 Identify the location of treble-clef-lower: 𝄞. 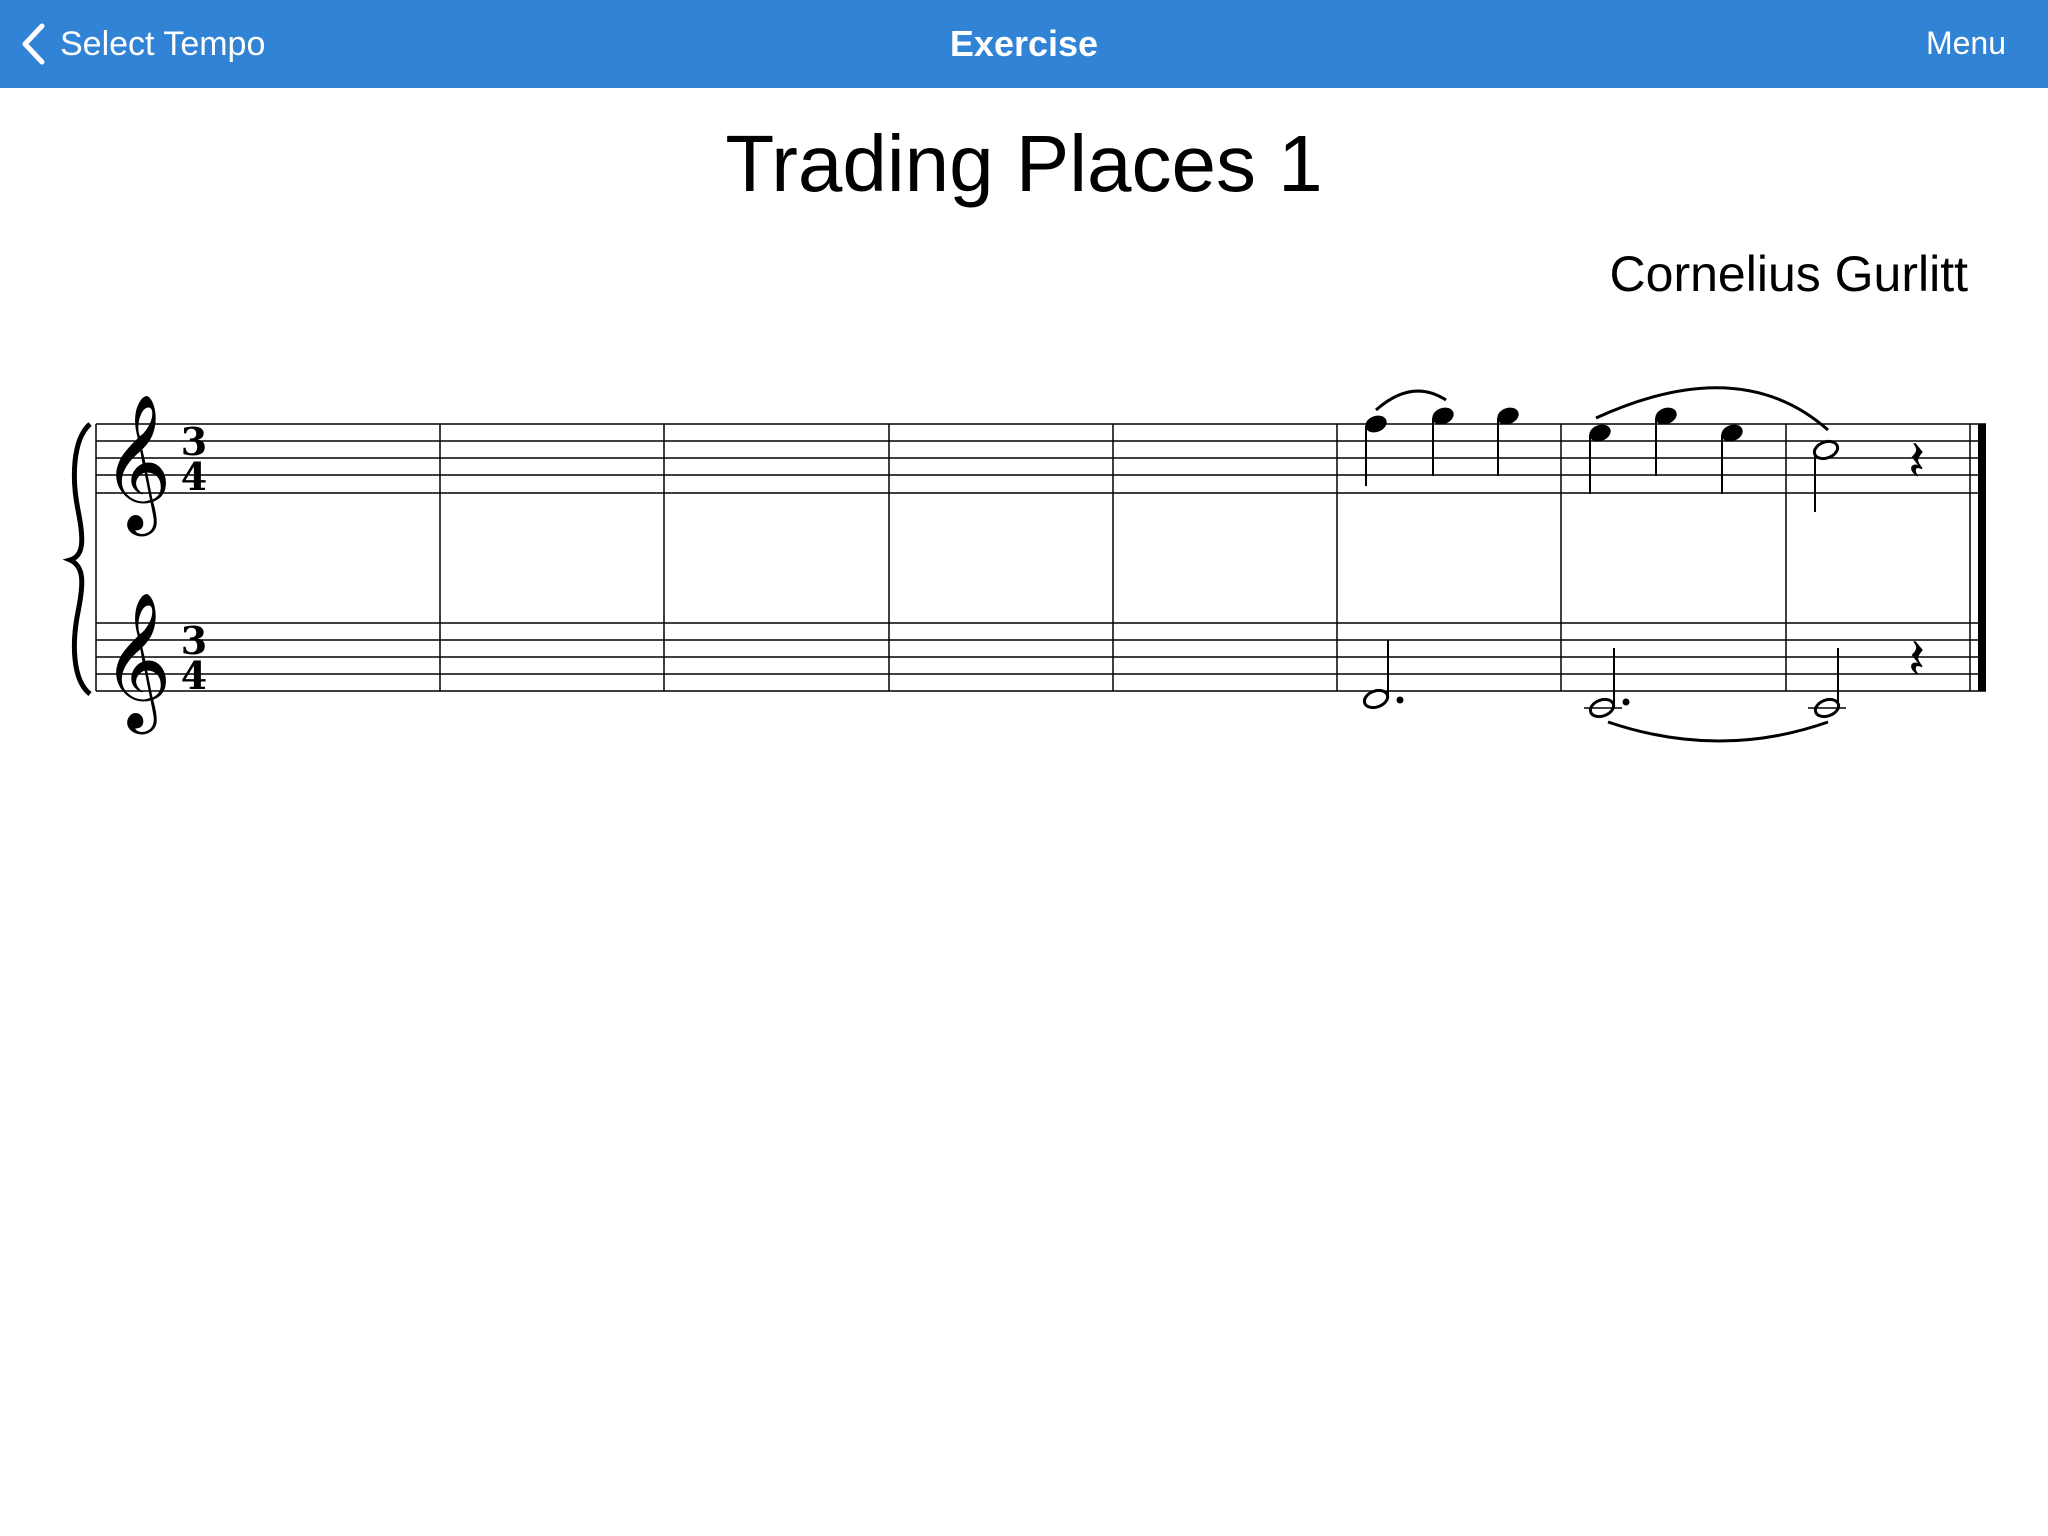
(137, 662).